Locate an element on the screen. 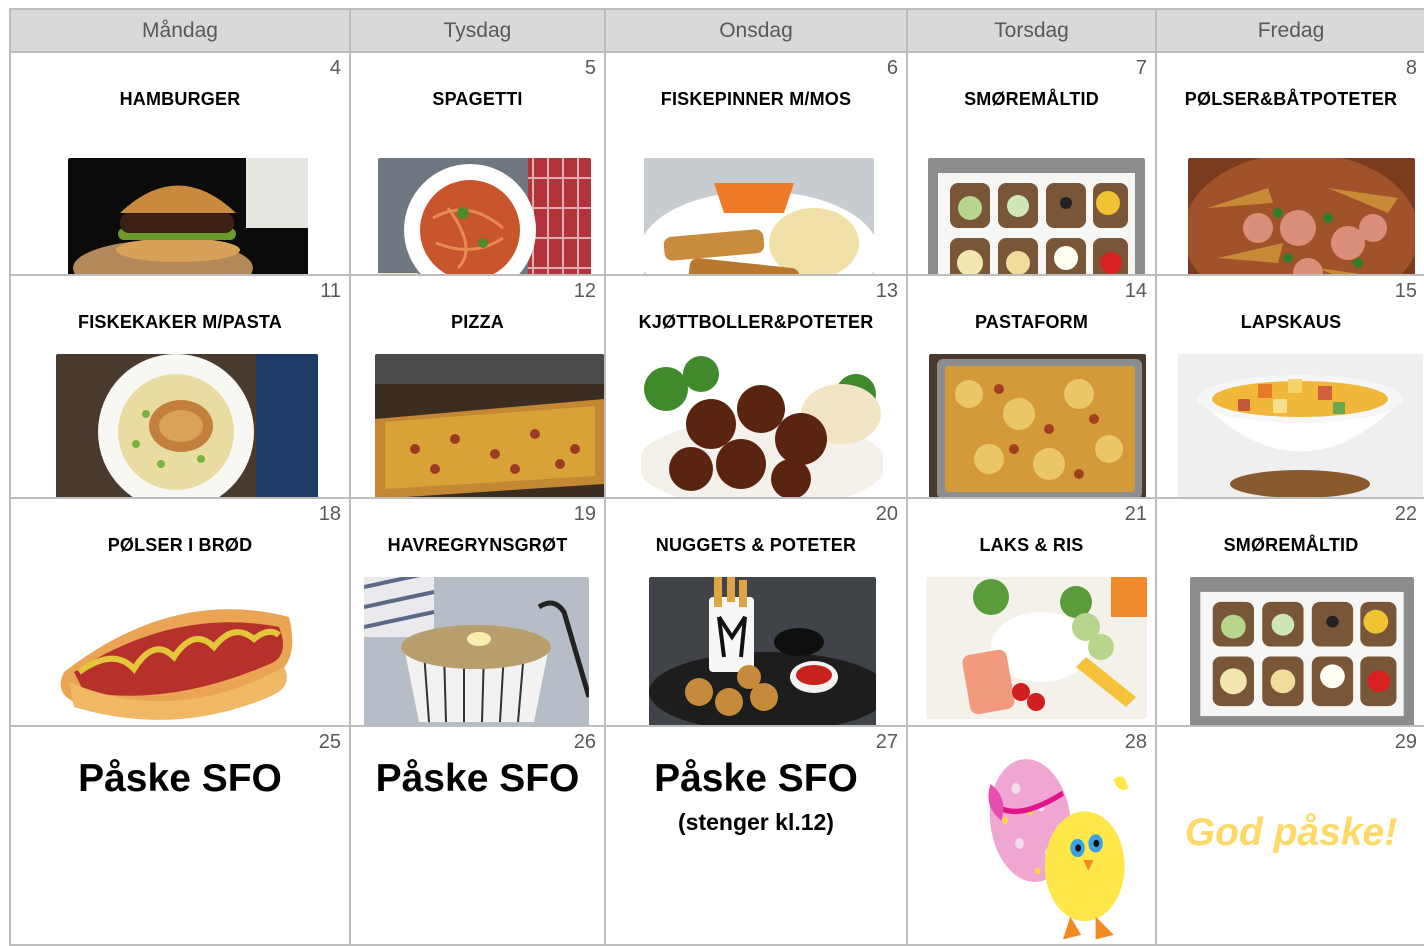 This screenshot has width=1424, height=946. day-number: 22 is located at coordinates (1405, 514).